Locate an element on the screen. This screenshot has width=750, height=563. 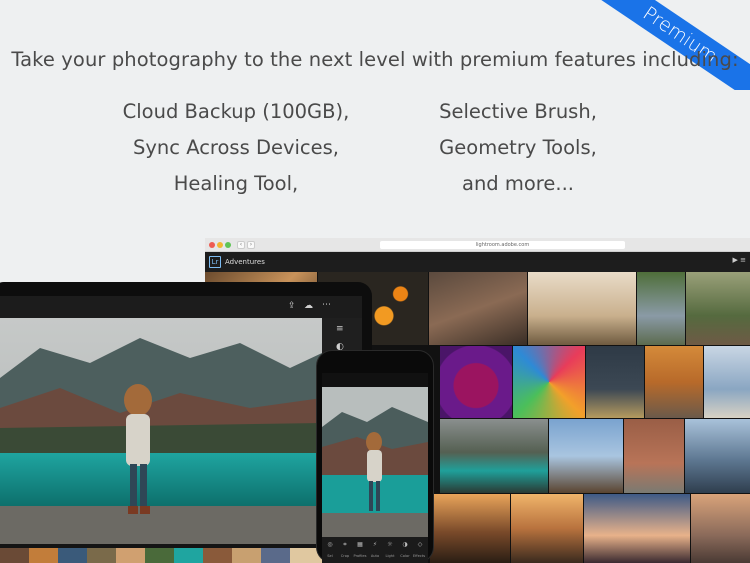
url-bar: lightroom.adobe.com is located at coordinates (502, 245).